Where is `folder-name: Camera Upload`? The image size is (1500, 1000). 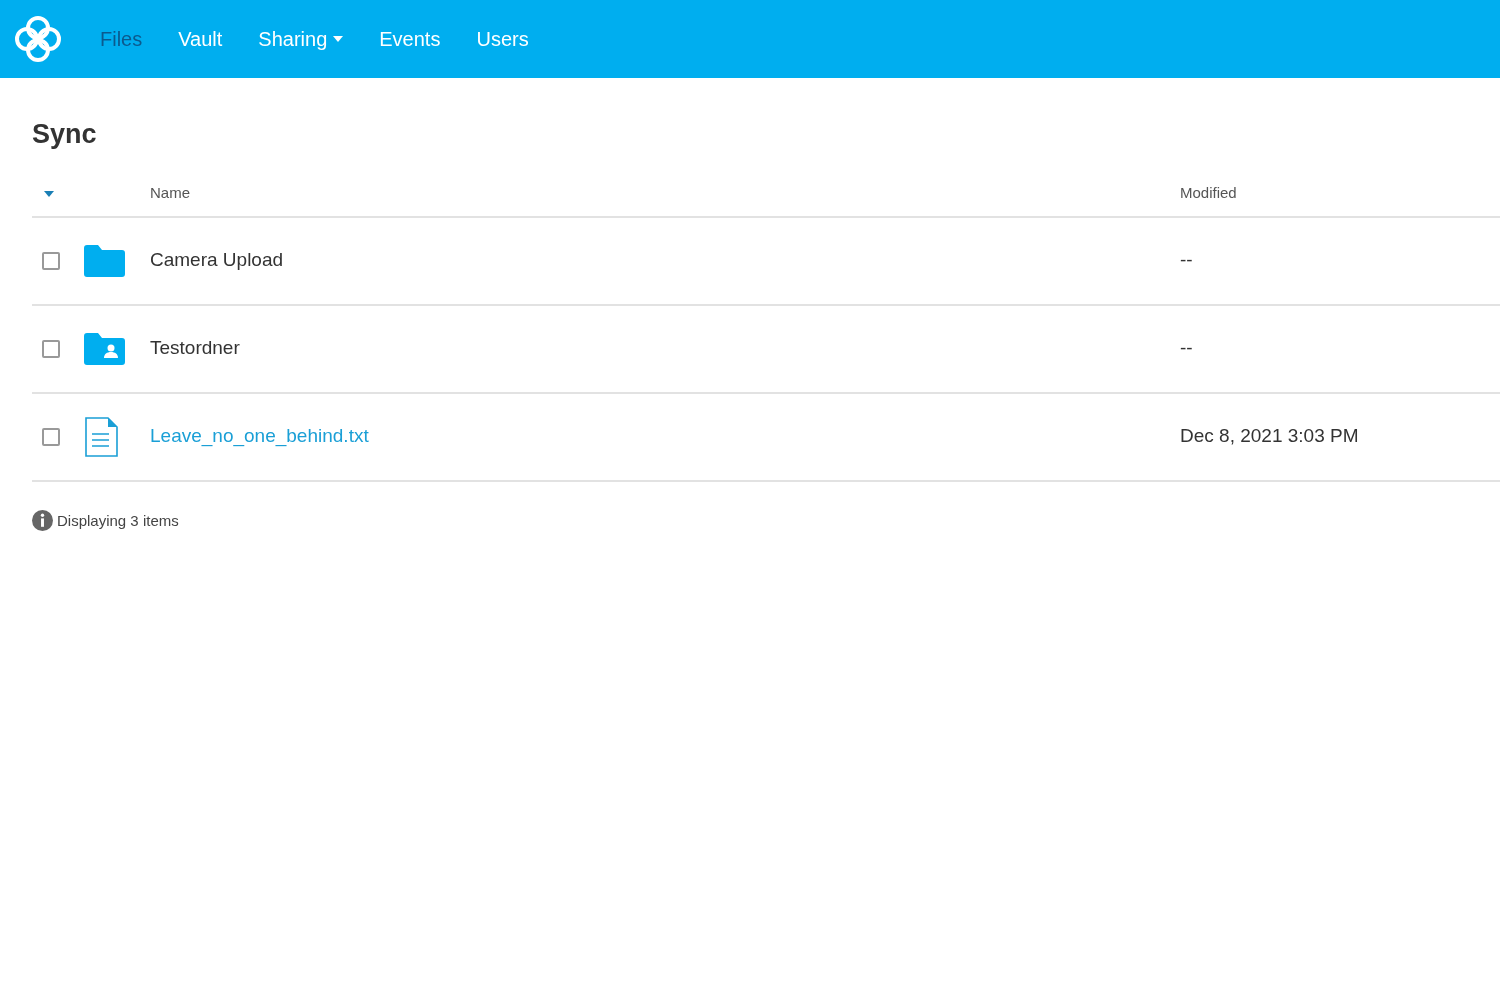 folder-name: Camera Upload is located at coordinates (217, 260).